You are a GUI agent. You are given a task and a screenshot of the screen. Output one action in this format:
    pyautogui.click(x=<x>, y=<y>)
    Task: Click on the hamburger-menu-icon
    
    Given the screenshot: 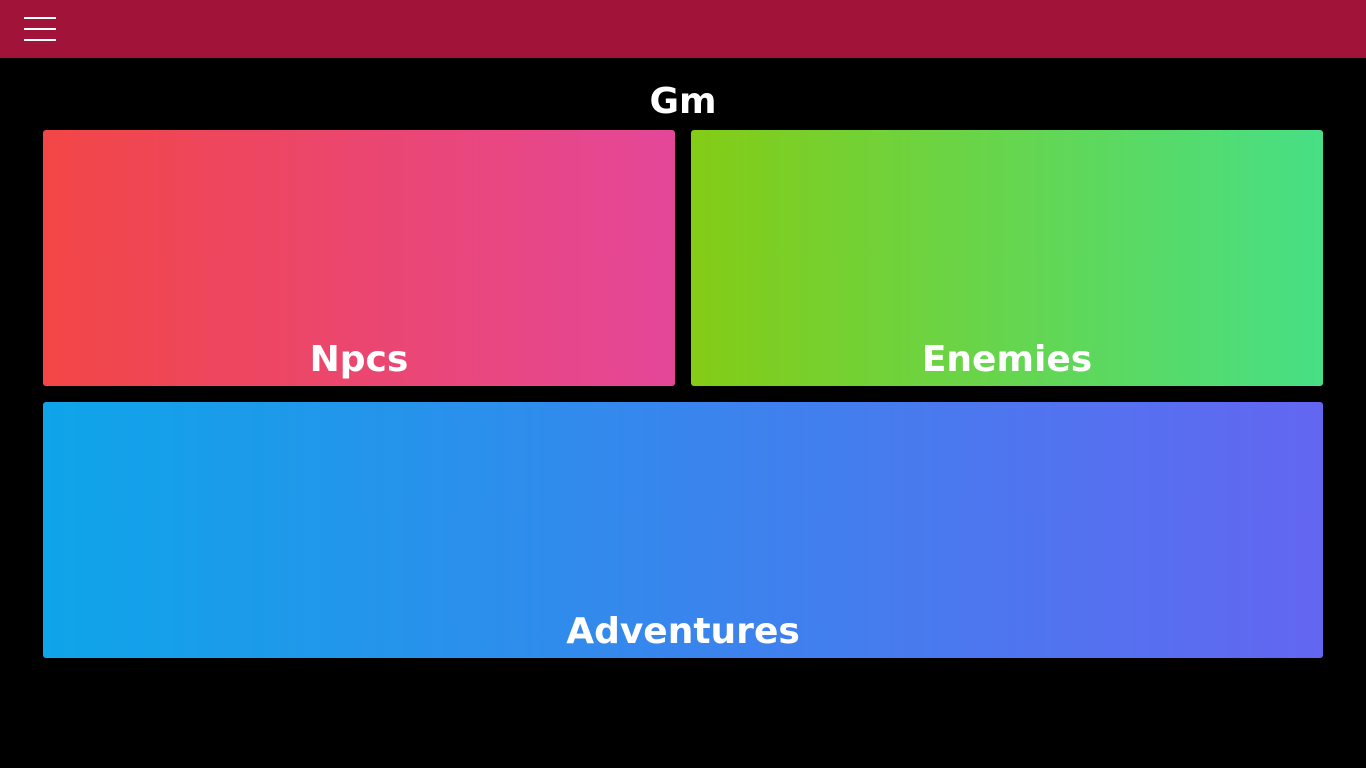 What is the action you would take?
    pyautogui.click(x=40, y=29)
    